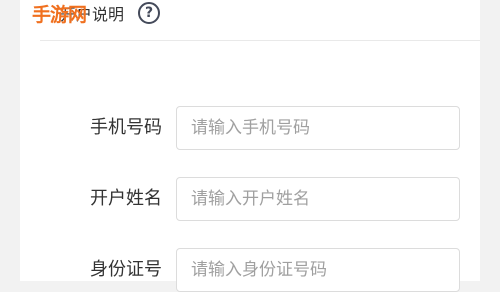 This screenshot has width=500, height=292. What do you see at coordinates (149, 13) in the screenshot?
I see `help-icon: ?` at bounding box center [149, 13].